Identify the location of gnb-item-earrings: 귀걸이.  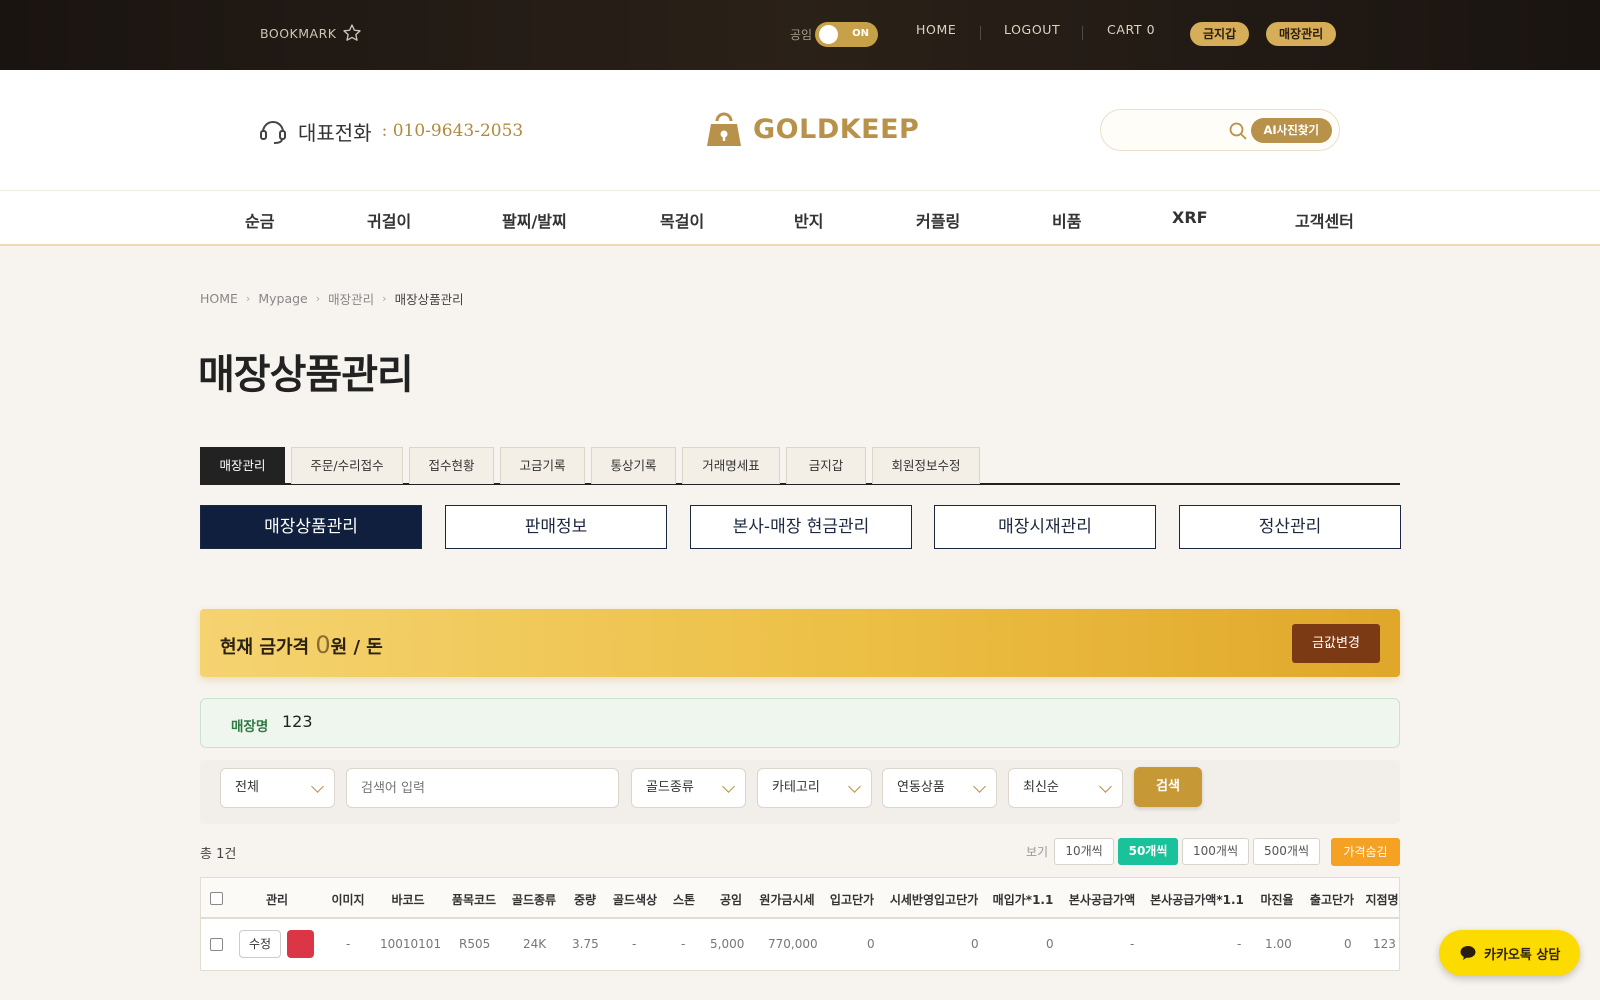
(389, 220).